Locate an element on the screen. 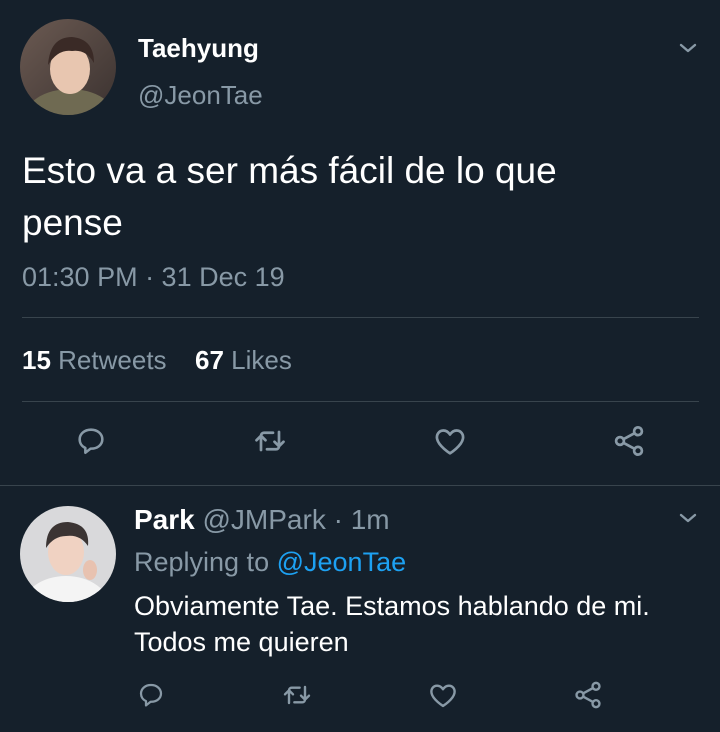 This screenshot has width=720, height=732. reply-author-handle: @JMPark is located at coordinates (264, 519).